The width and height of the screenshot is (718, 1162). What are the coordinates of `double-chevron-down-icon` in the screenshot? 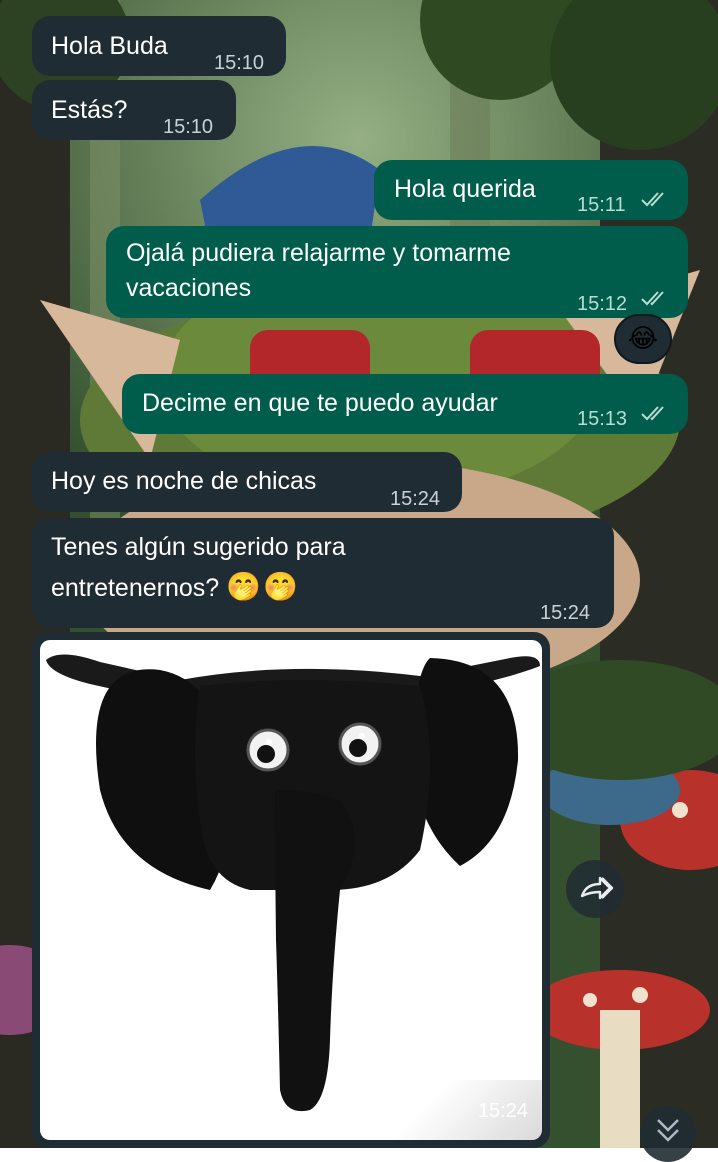 It's located at (668, 1130).